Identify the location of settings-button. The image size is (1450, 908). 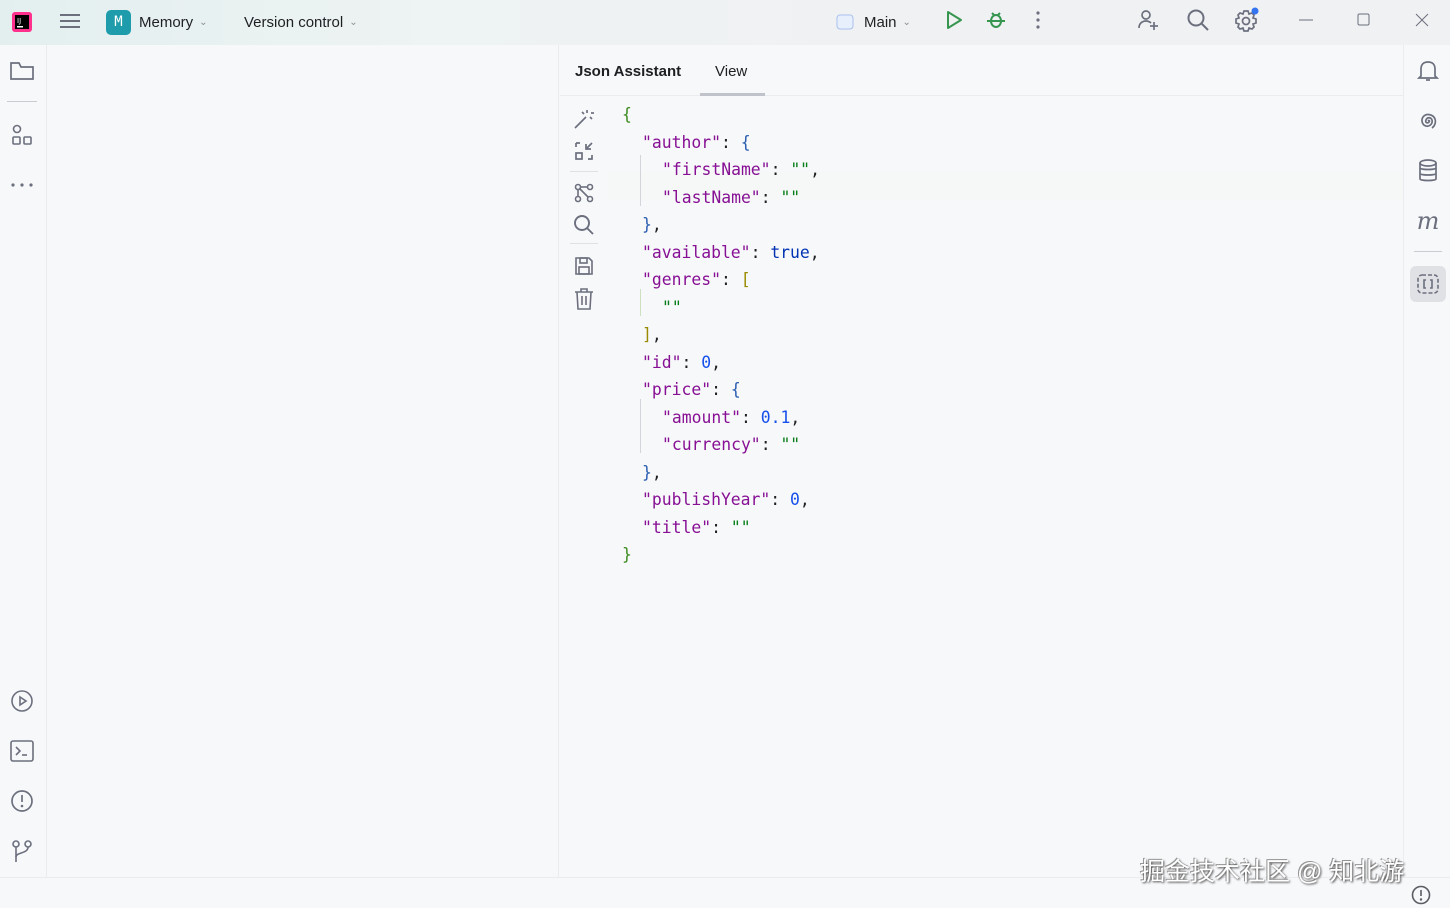
(1247, 20).